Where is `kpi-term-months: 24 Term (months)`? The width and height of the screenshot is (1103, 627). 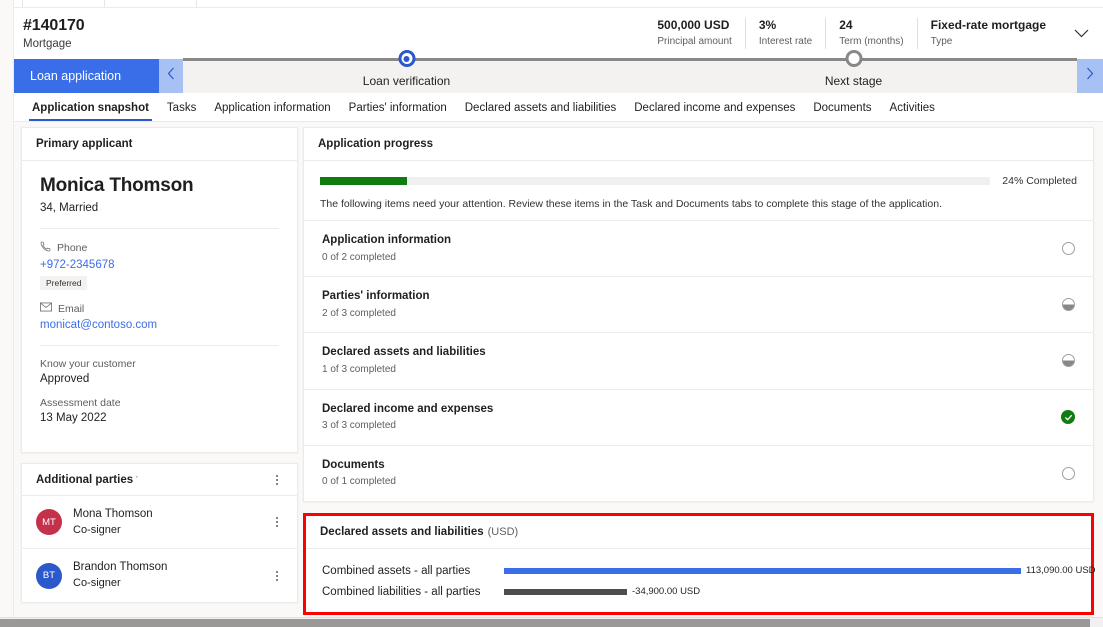 kpi-term-months: 24 Term (months) is located at coordinates (870, 33).